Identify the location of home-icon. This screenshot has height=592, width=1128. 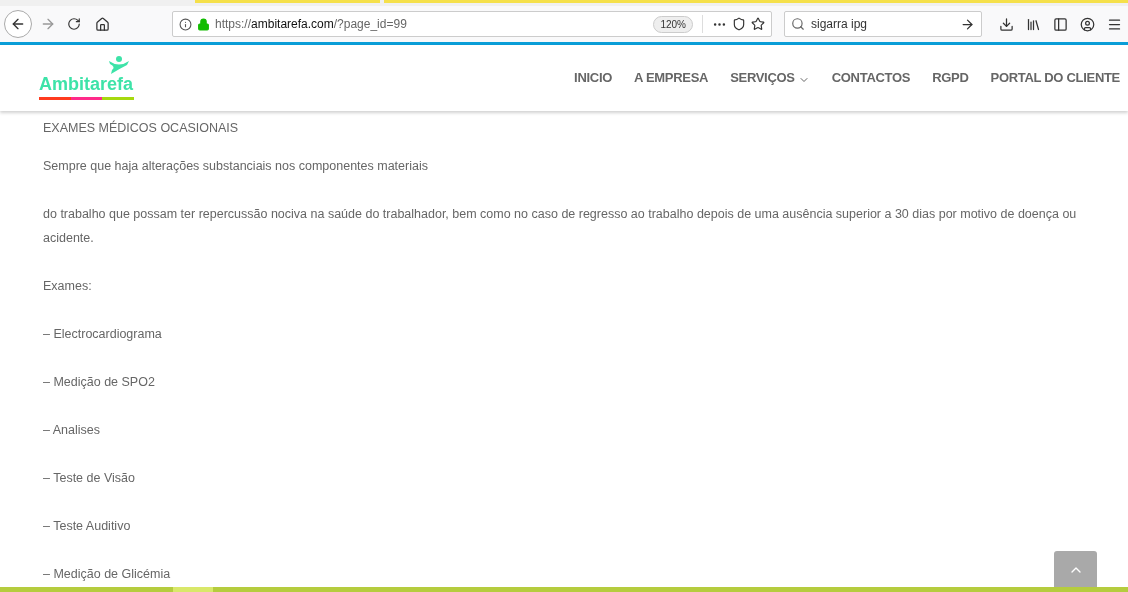
(102, 24).